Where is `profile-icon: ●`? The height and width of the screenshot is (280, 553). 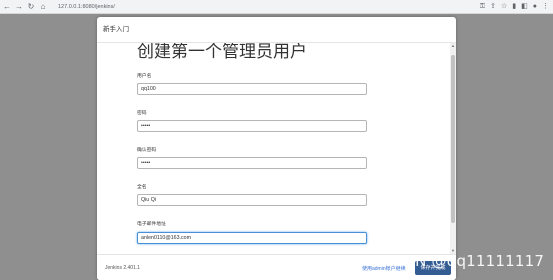
profile-icon: ● is located at coordinates (535, 7).